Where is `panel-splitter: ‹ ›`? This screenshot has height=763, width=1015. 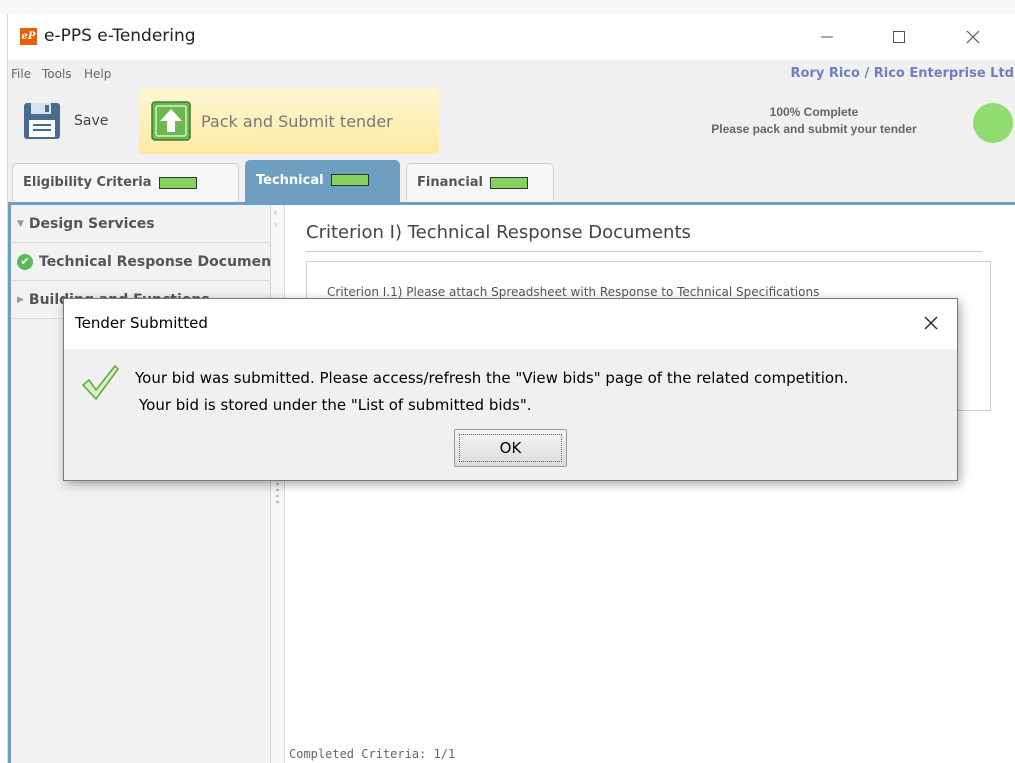 panel-splitter: ‹ › is located at coordinates (278, 484).